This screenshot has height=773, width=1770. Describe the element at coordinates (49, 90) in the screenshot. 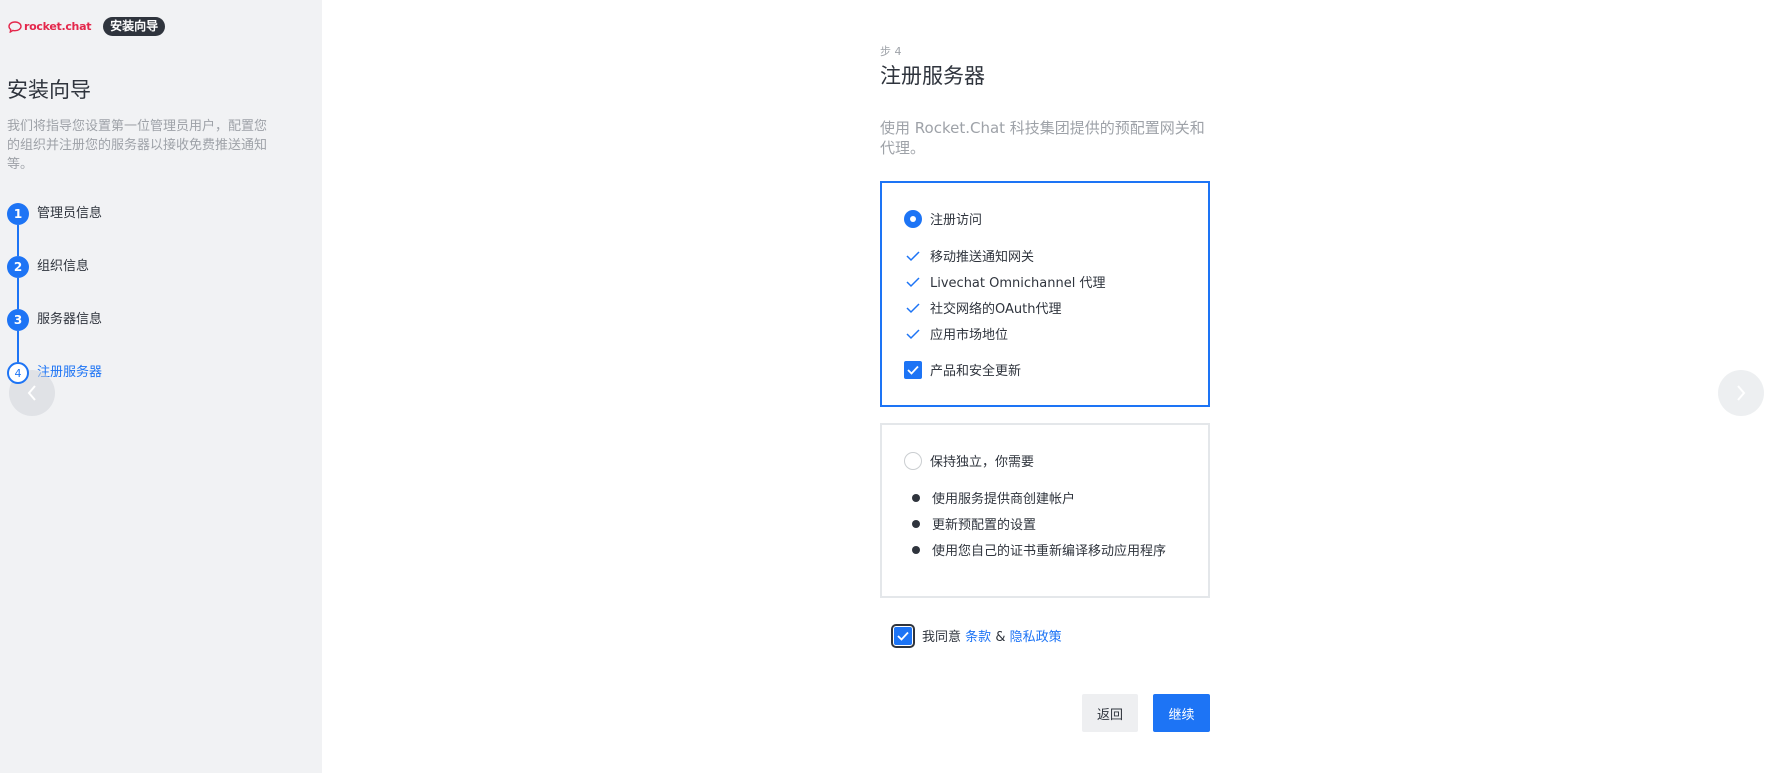

I see `sidebar-title: 安装向导` at that location.